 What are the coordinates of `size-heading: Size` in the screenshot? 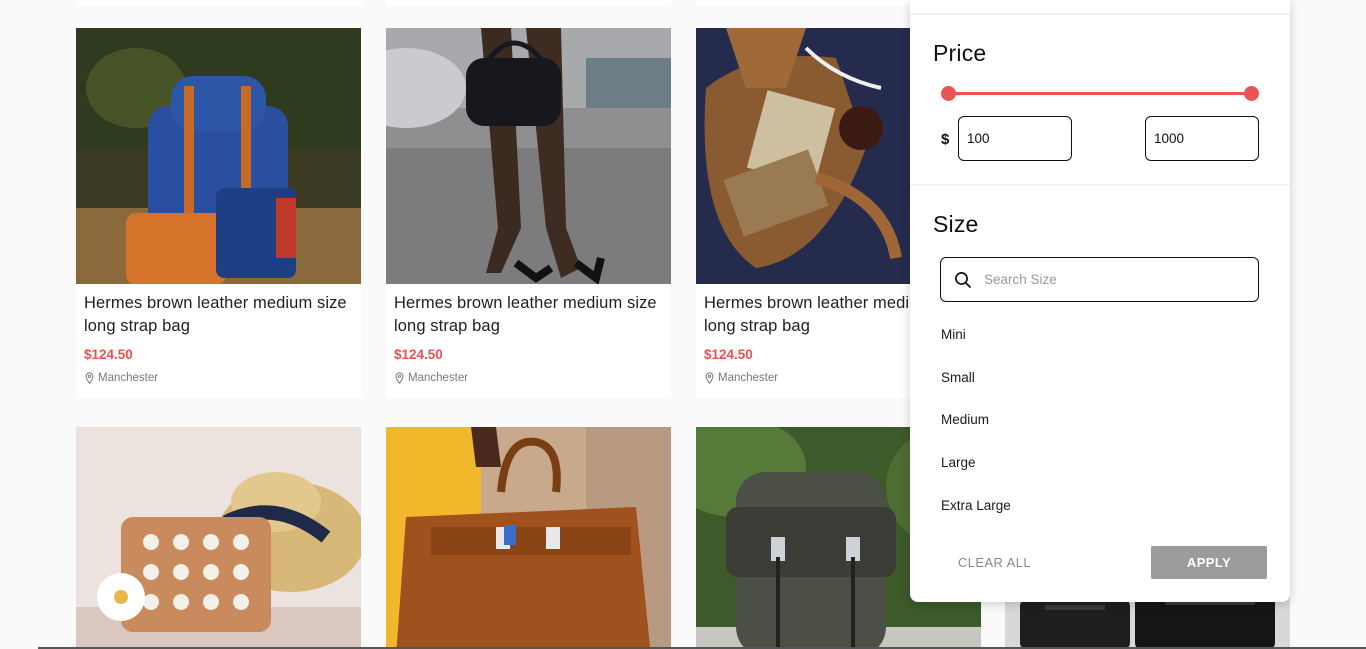 It's located at (956, 224).